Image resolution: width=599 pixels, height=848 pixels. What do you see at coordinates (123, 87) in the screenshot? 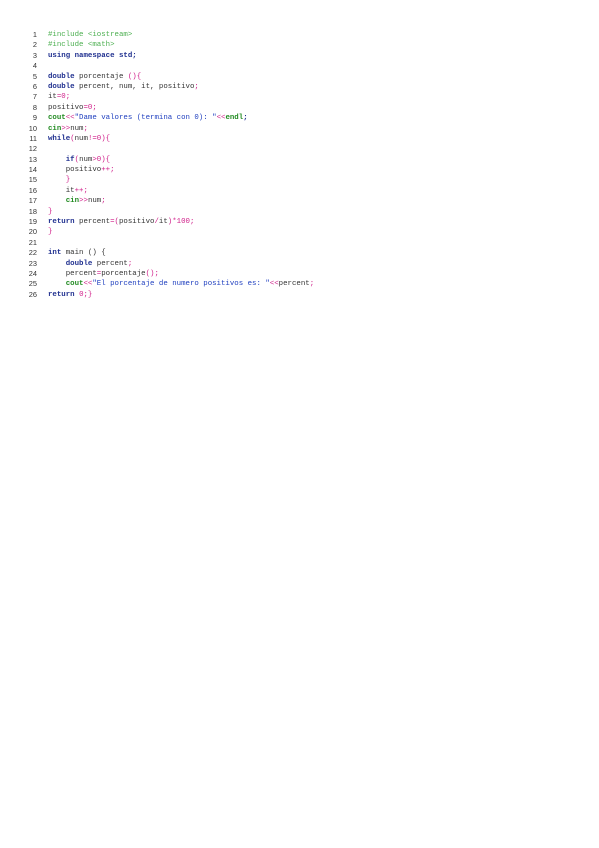
I see `code-text: double percent, num, it, positivo;` at bounding box center [123, 87].